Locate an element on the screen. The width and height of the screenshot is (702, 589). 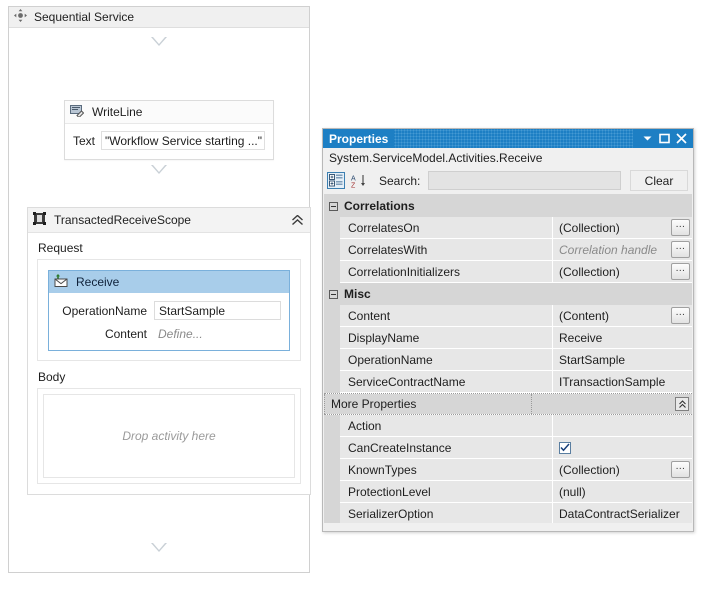
properties-titlebar: Properties is located at coordinates (508, 138).